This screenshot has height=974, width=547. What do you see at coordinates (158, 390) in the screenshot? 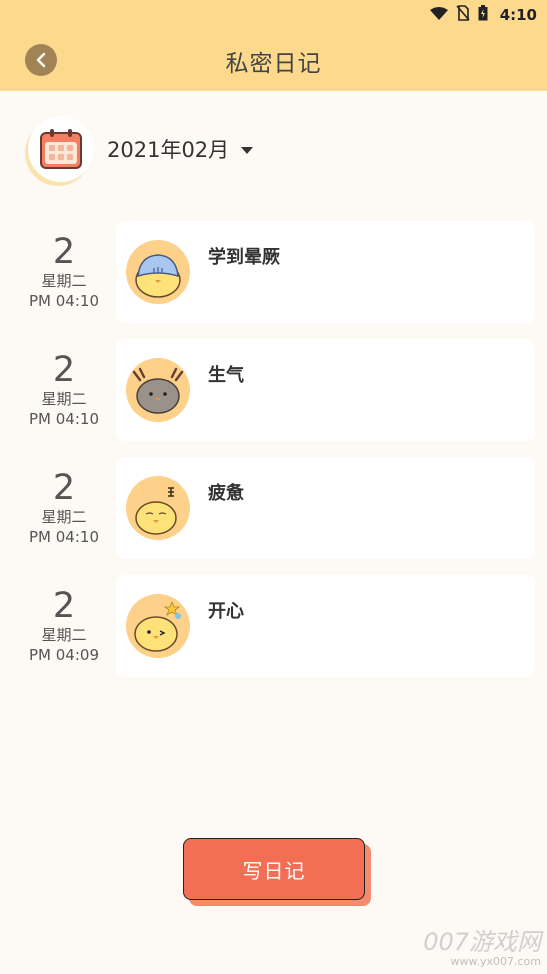
I see `angry-gray-chick-icon` at bounding box center [158, 390].